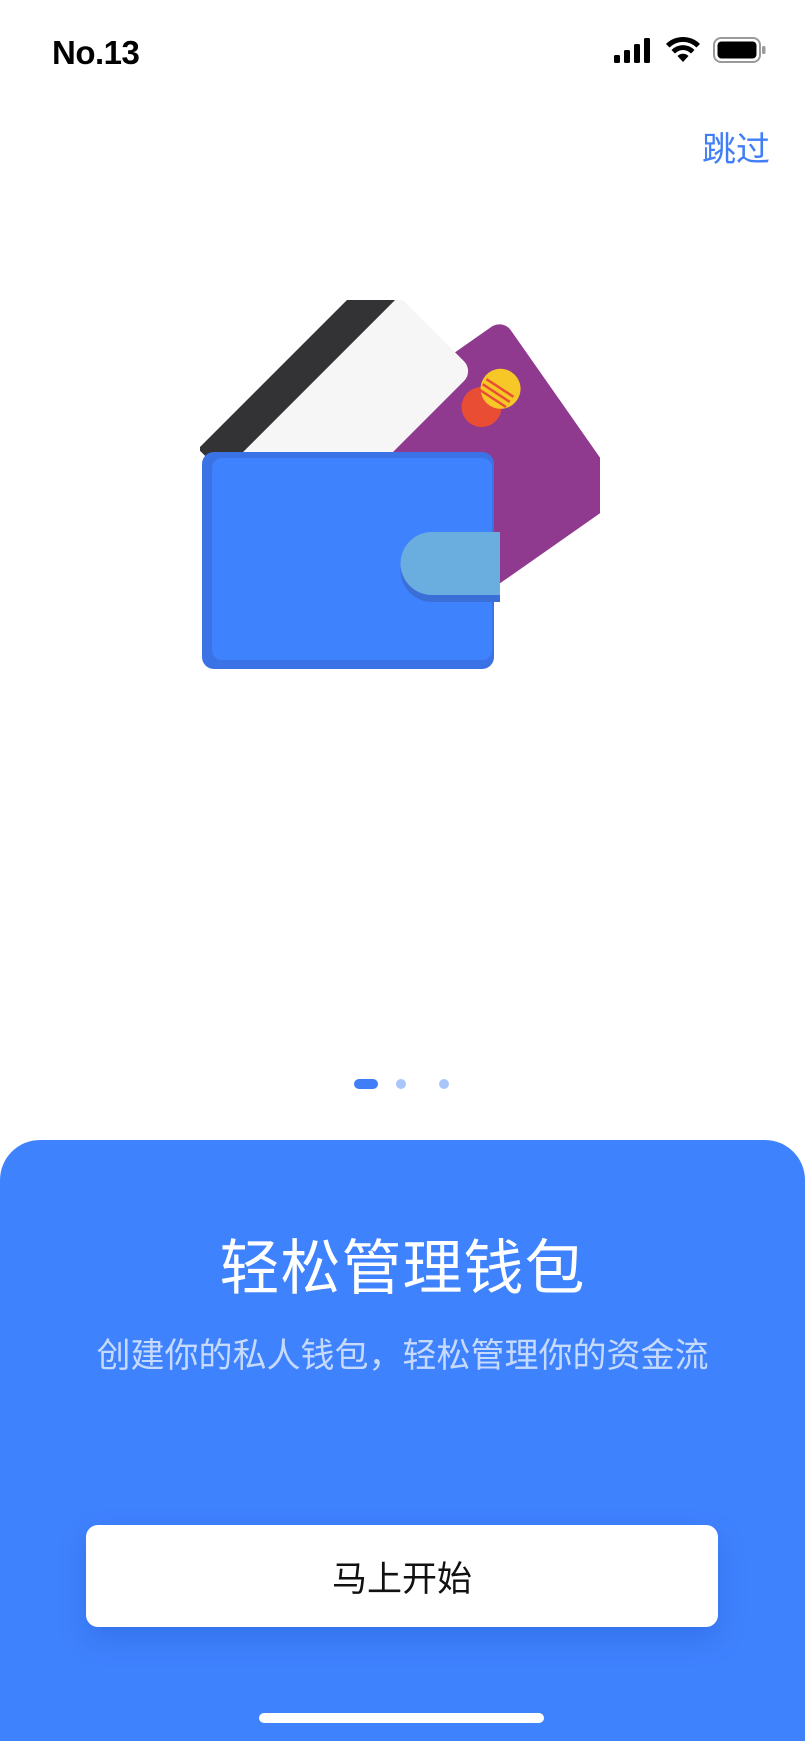 The height and width of the screenshot is (1741, 805). What do you see at coordinates (736, 146) in the screenshot?
I see `skip-link: 跳过` at bounding box center [736, 146].